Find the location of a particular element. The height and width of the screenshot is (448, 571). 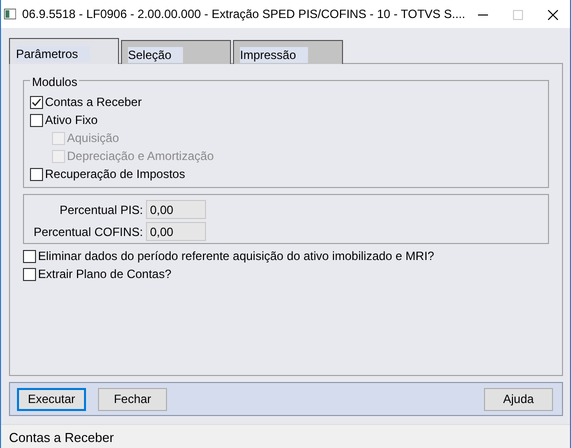

checkbox-label: Extrair Plano de Contas? is located at coordinates (105, 274).